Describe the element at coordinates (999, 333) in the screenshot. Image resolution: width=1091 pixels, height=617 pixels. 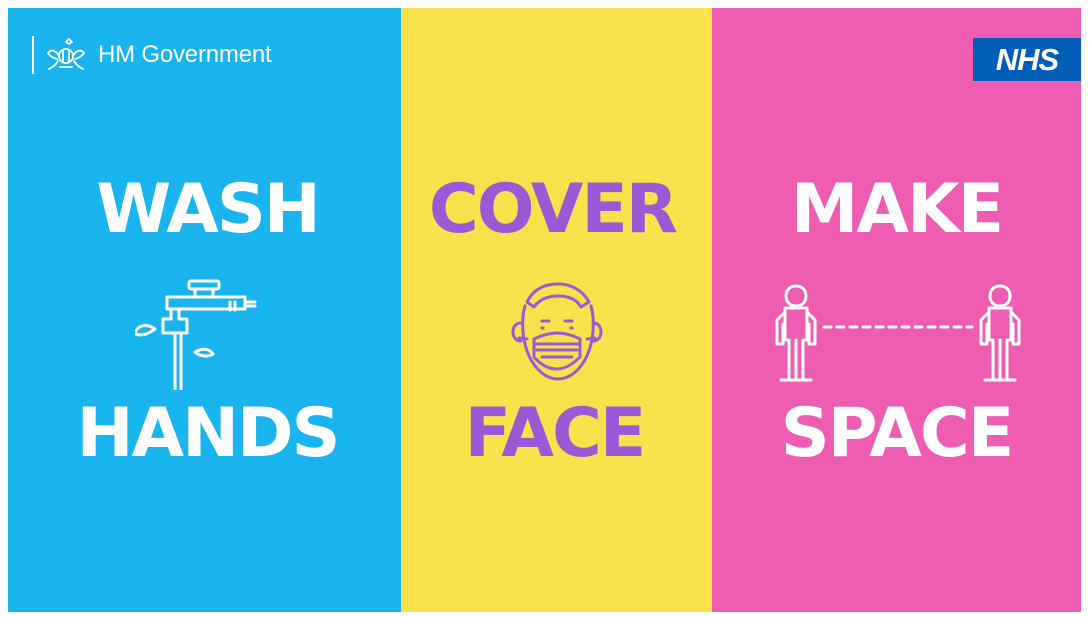
I see `right-person-icon` at that location.